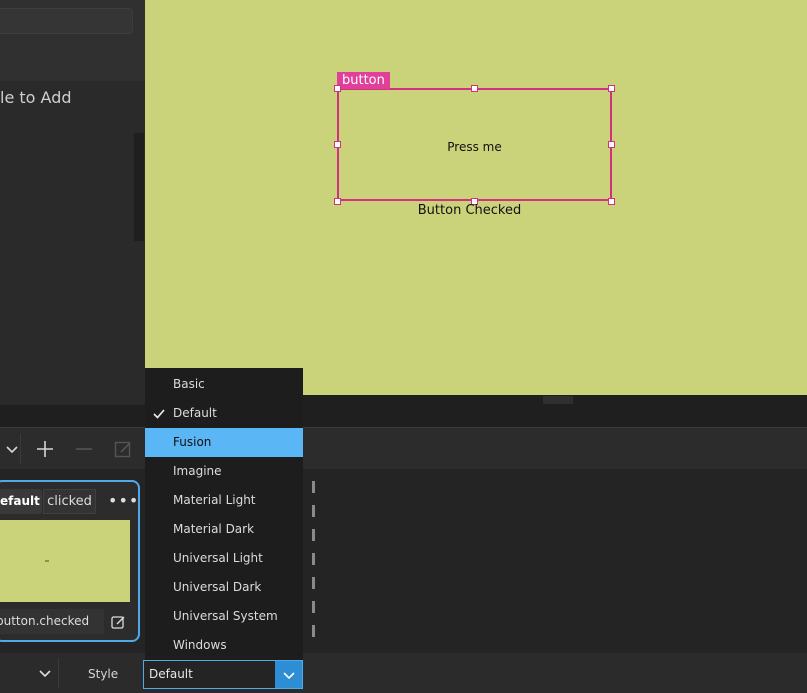 This screenshot has height=693, width=807. What do you see at coordinates (195, 413) in the screenshot?
I see `style-option-label: Default` at bounding box center [195, 413].